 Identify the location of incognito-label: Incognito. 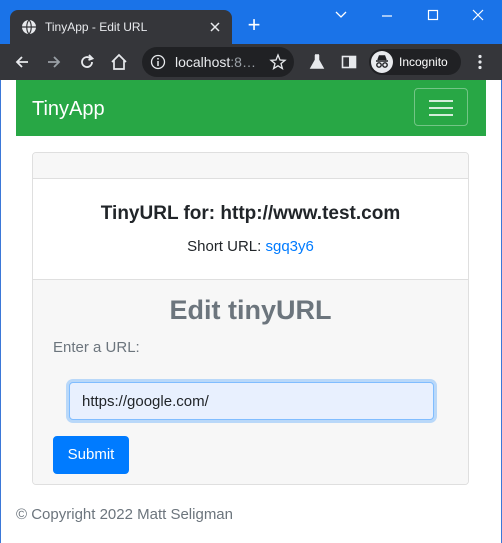
(423, 62).